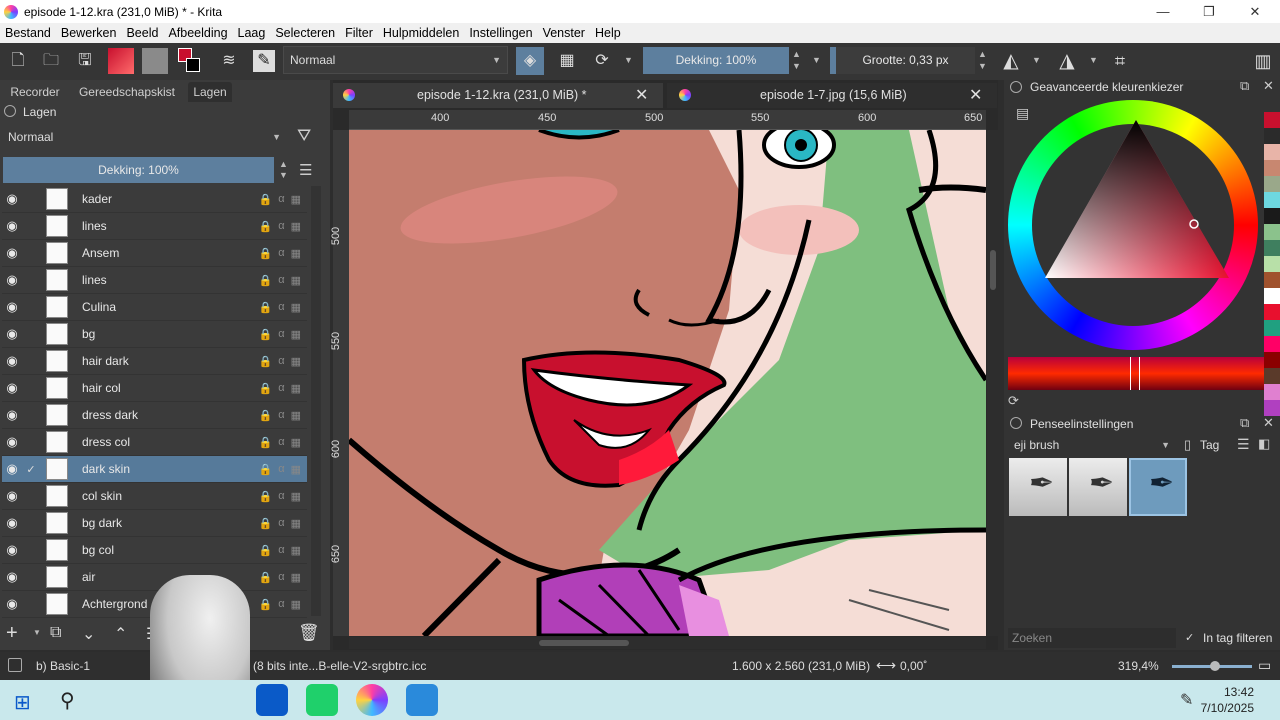 Image resolution: width=1280 pixels, height=720 pixels. Describe the element at coordinates (584, 643) in the screenshot. I see `canvas-hscroll-thumb` at that location.